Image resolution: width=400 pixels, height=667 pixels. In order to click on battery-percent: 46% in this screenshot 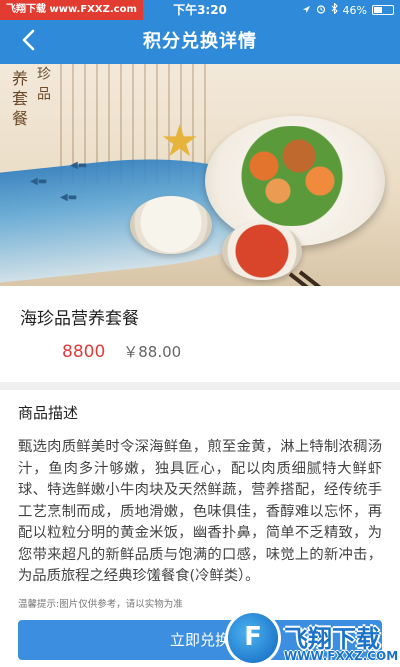, I will do `click(354, 10)`.